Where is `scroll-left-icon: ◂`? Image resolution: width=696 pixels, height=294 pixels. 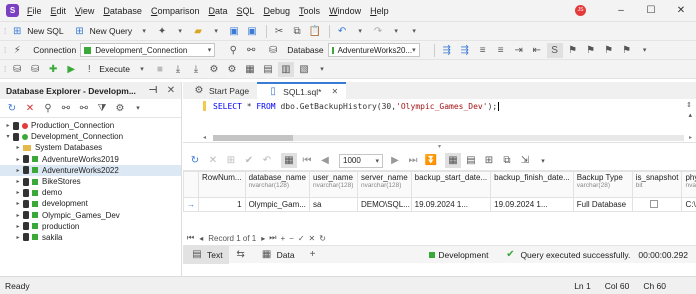
scroll-left-icon: ◂ is located at coordinates (204, 137).